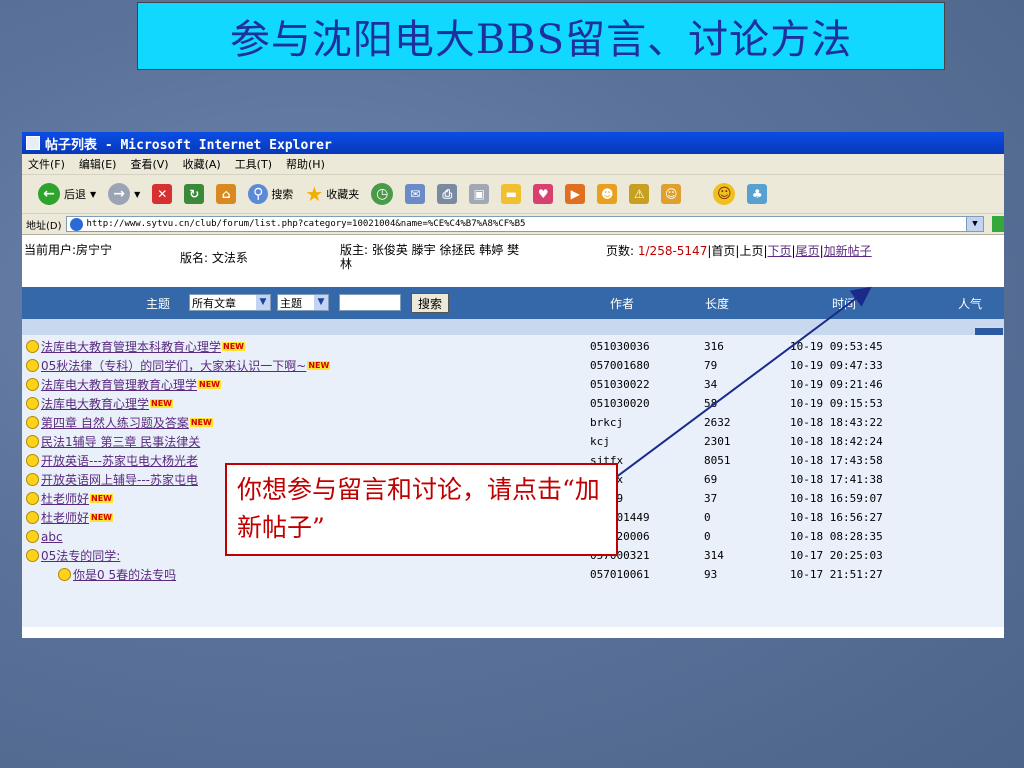  I want to click on back-label: 后退, so click(75, 194).